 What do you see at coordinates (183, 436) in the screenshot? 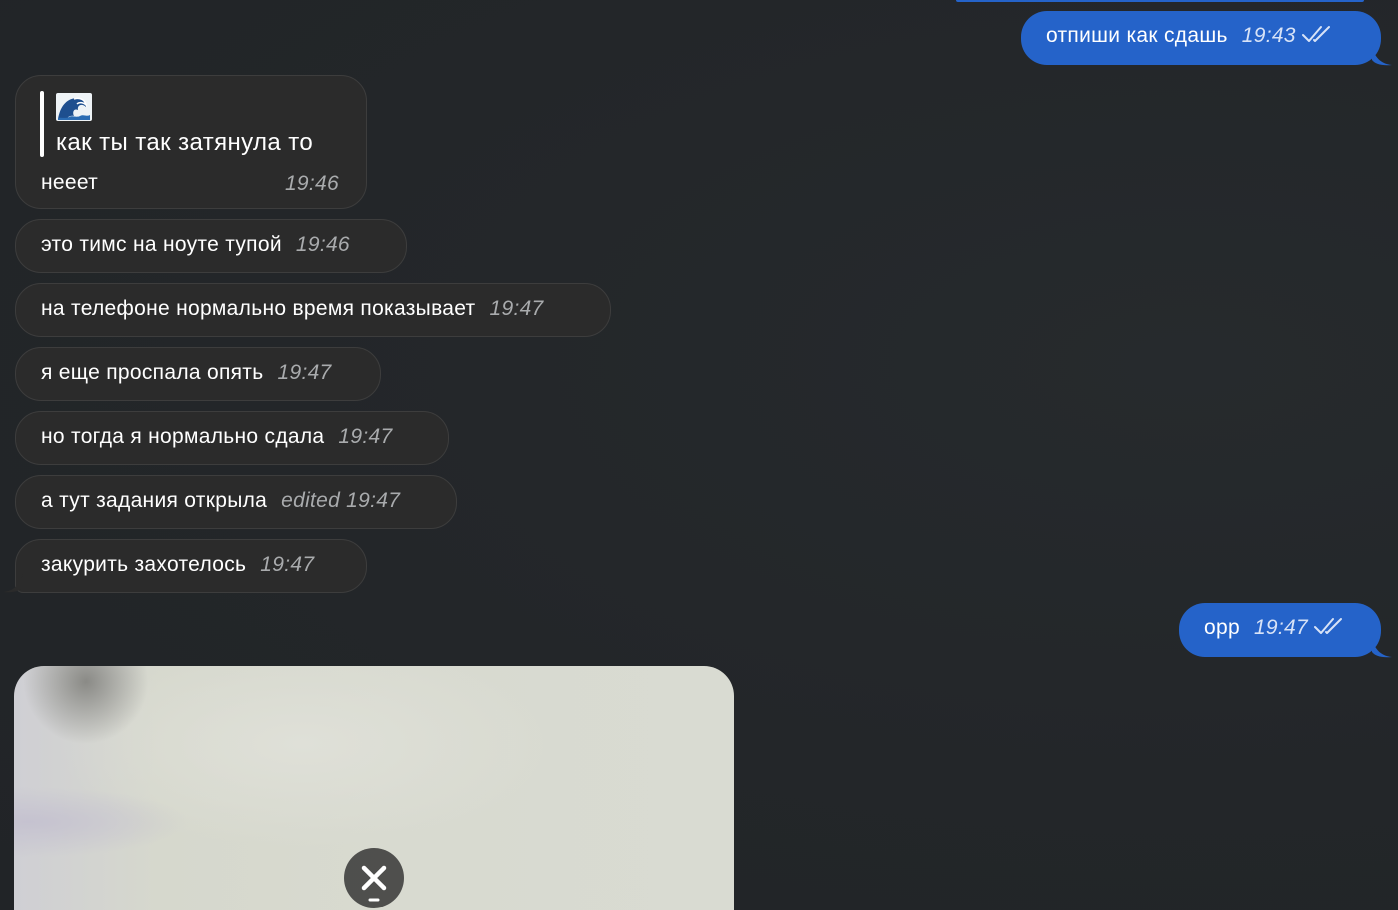
I see `message-text: но тогда я нормально сдала` at bounding box center [183, 436].